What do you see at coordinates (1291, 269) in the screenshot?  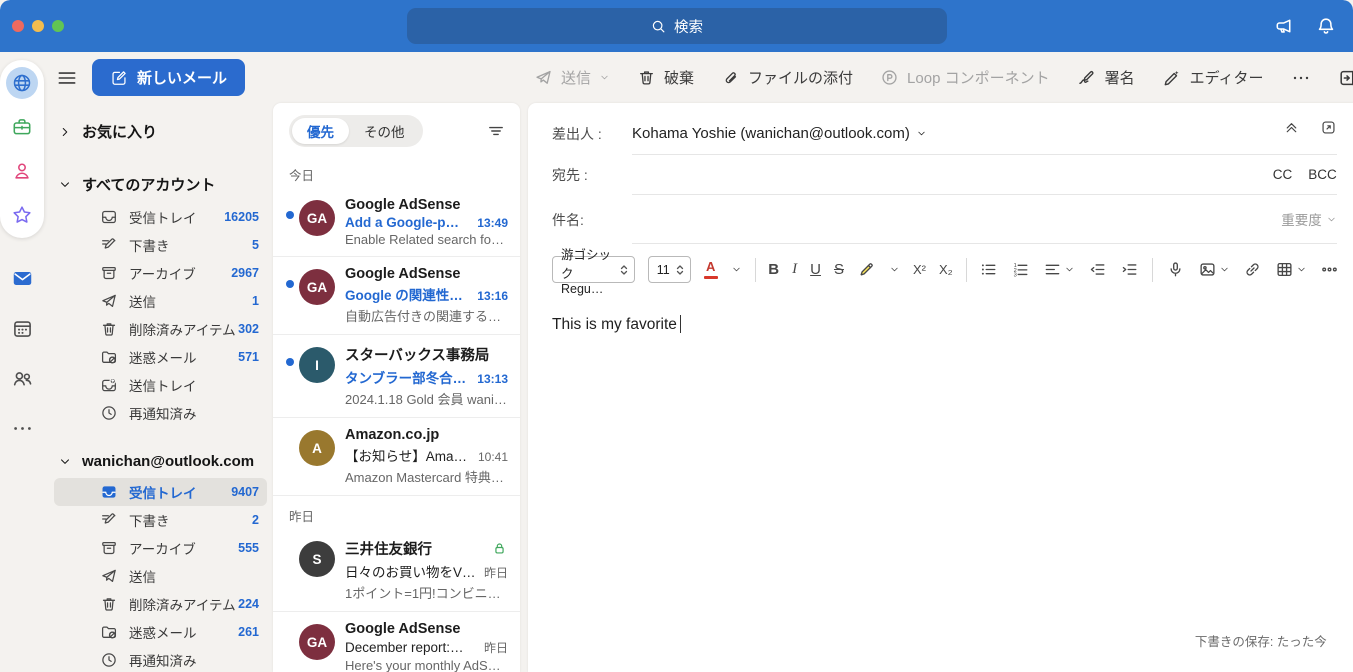 I see `insert-table-button` at bounding box center [1291, 269].